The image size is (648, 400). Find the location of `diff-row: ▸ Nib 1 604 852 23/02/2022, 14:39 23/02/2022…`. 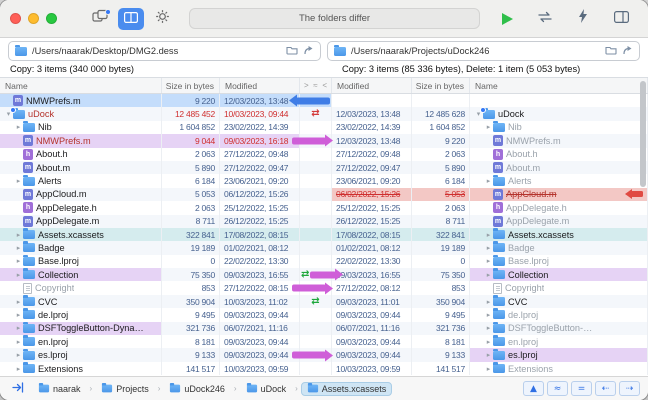

diff-row: ▸ Nib 1 604 852 23/02/2022, 14:39 23/02/2022… is located at coordinates (324, 127).